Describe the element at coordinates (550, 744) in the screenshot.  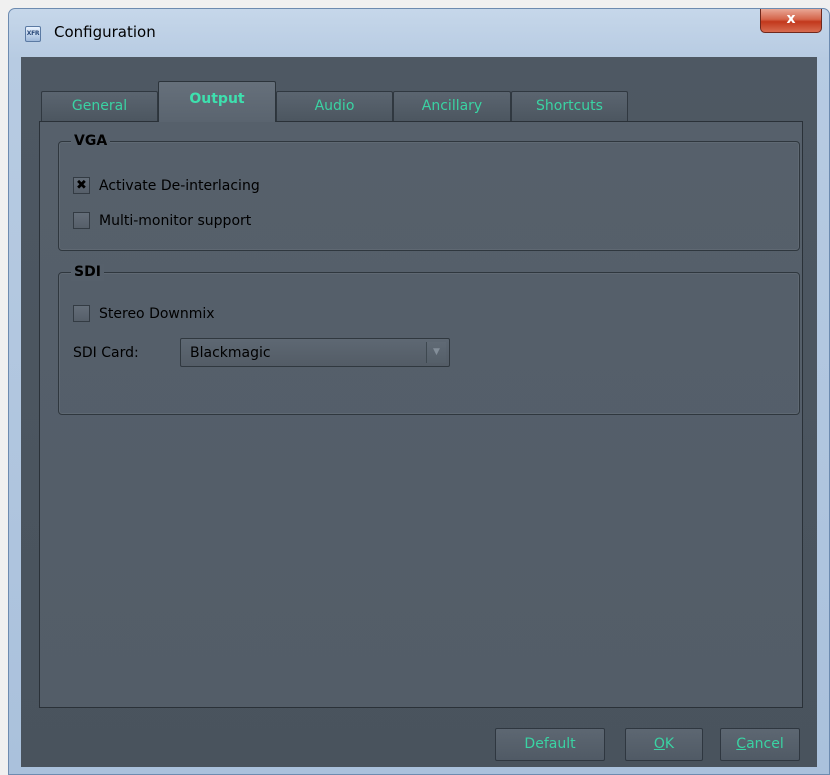
I see `default-button: Default` at that location.